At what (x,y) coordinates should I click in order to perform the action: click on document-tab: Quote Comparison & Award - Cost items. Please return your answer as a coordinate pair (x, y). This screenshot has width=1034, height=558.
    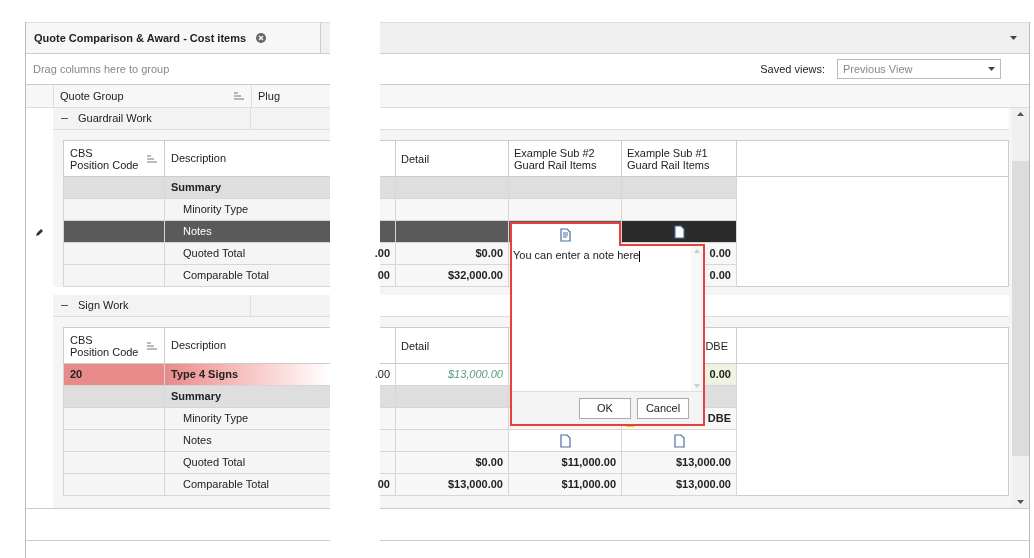
    Looking at the image, I should click on (173, 38).